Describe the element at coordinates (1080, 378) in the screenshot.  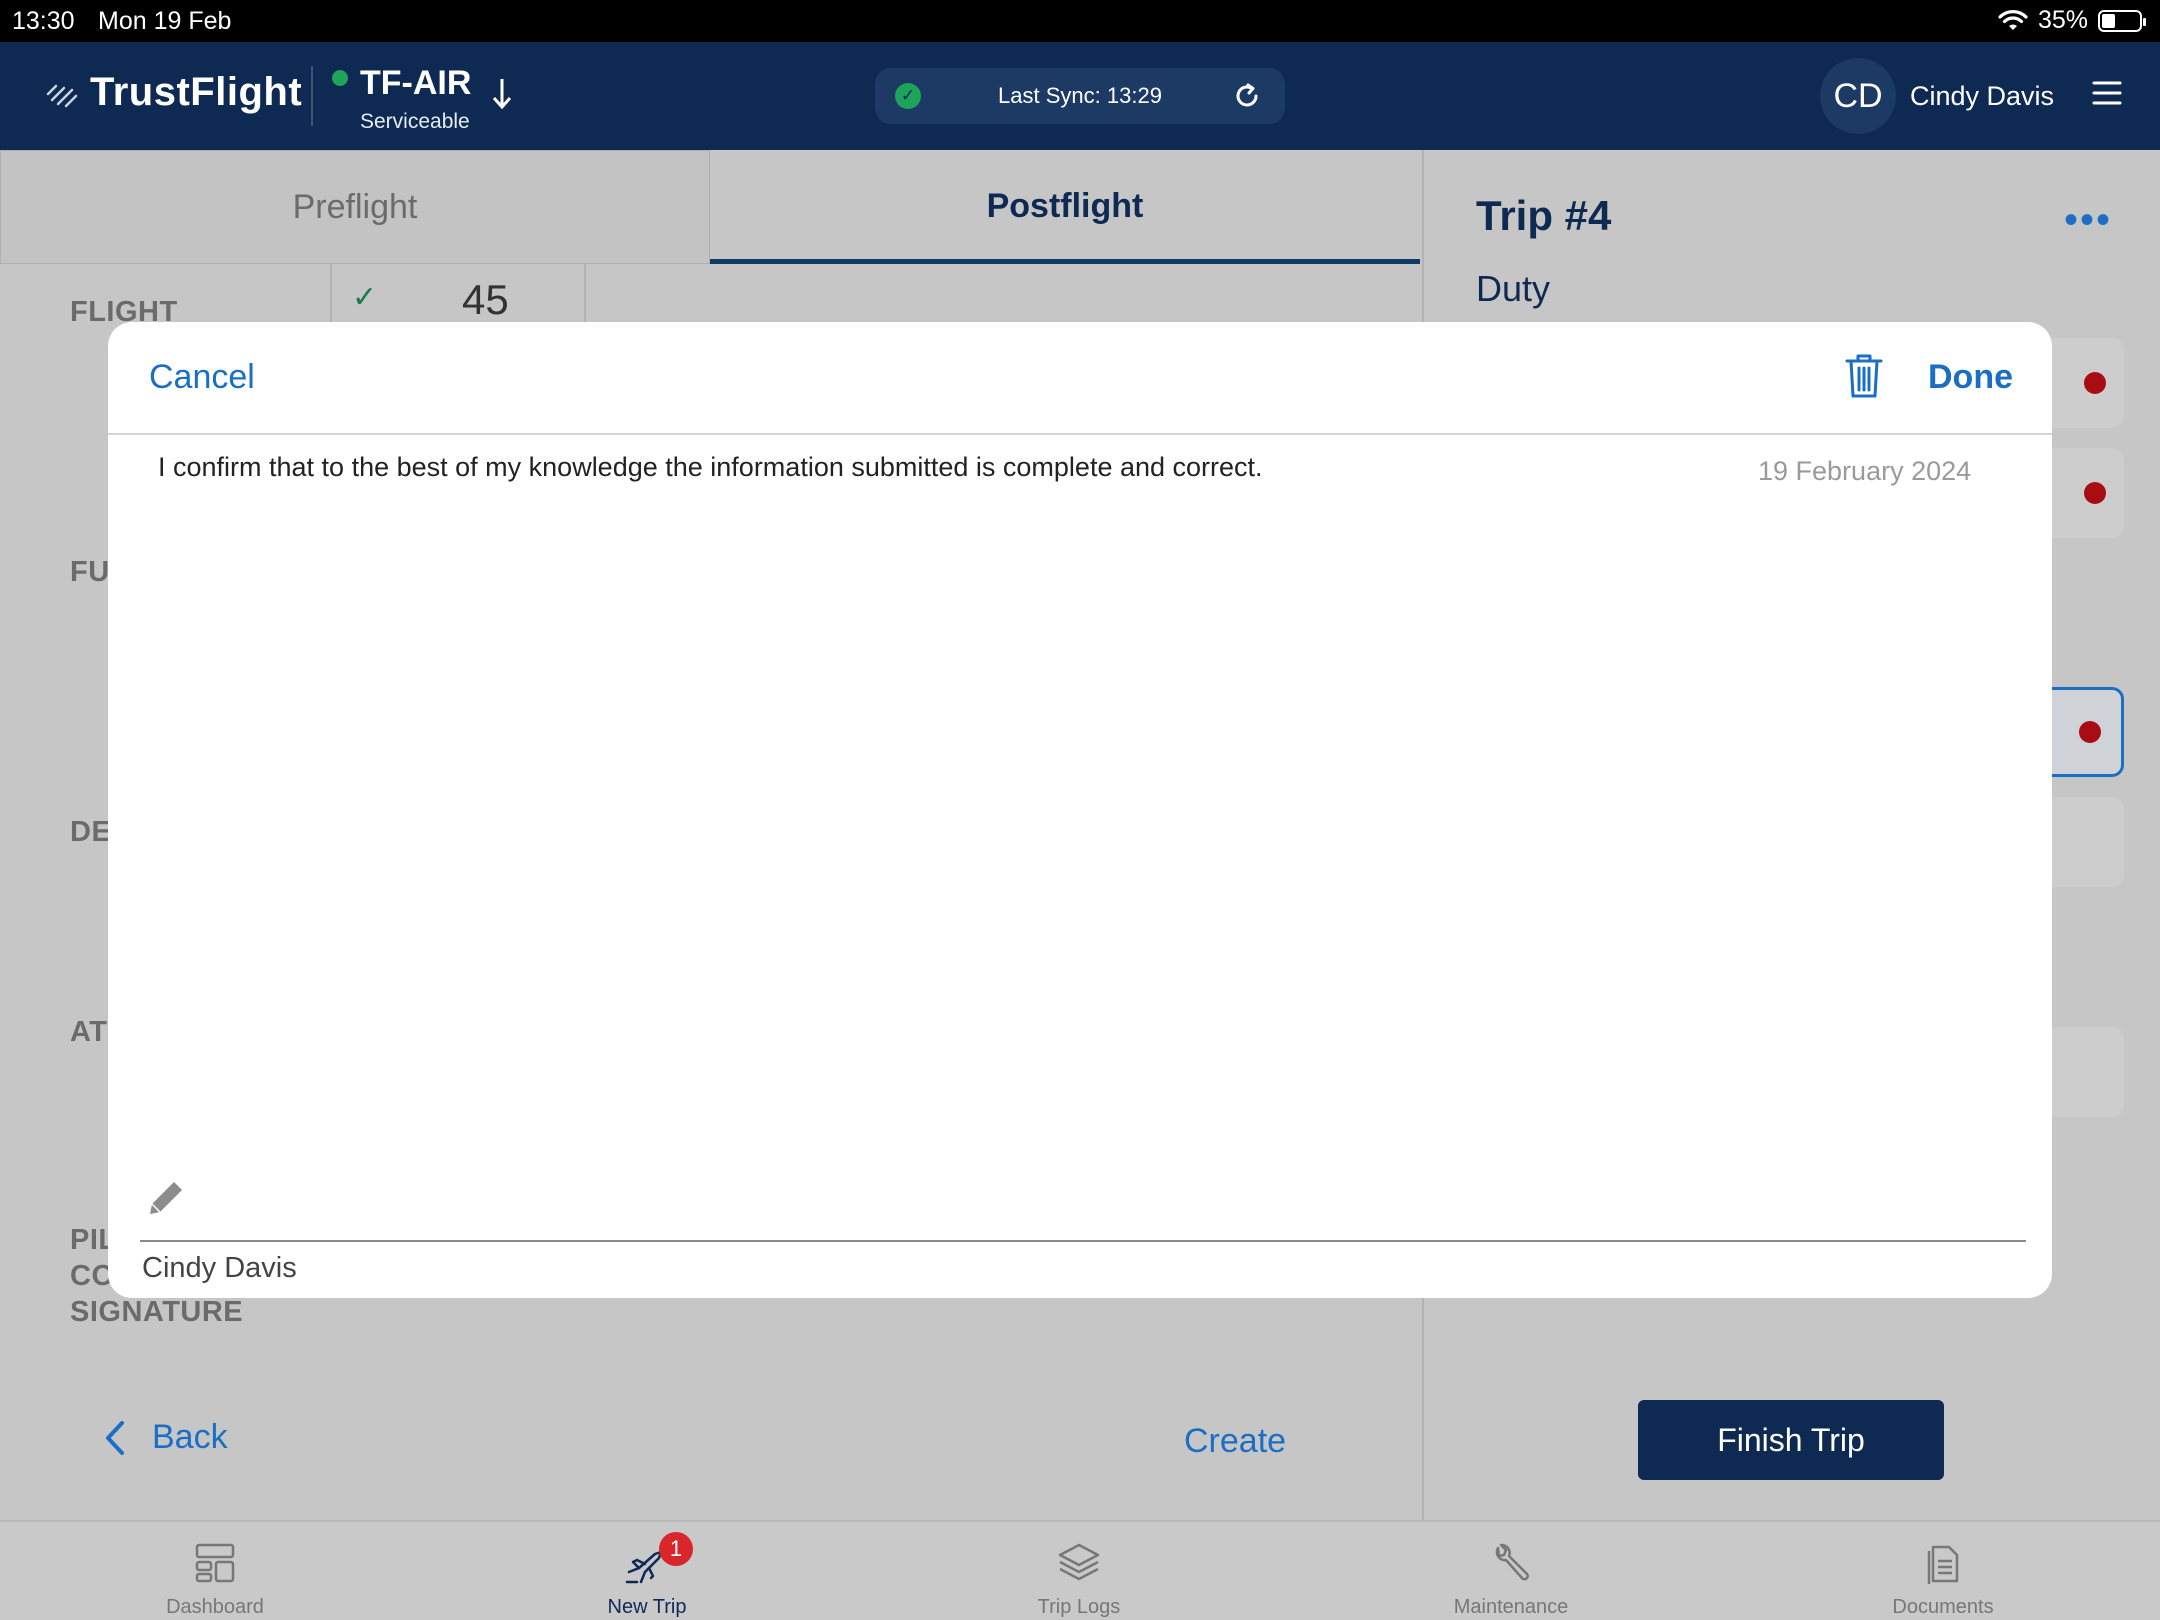
I see `modal-header: Cancel Done` at that location.